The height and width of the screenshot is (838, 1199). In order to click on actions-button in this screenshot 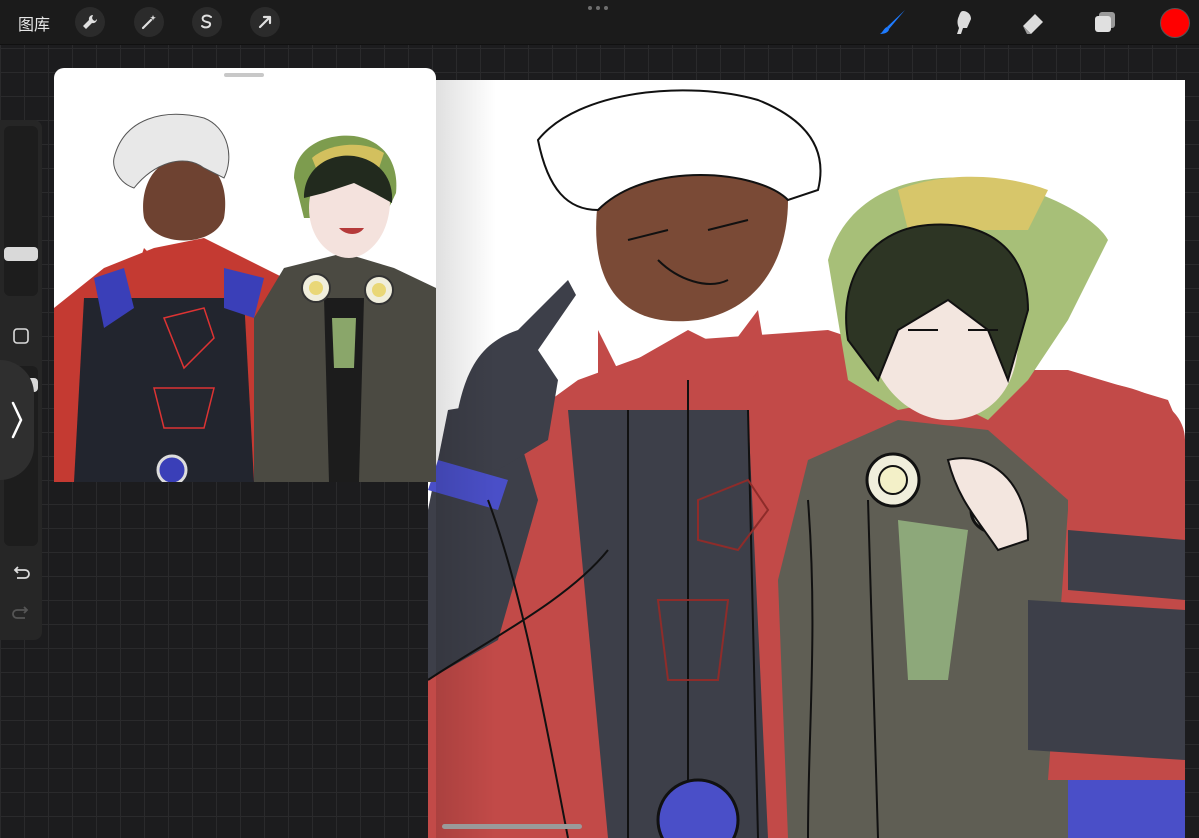, I will do `click(90, 22)`.